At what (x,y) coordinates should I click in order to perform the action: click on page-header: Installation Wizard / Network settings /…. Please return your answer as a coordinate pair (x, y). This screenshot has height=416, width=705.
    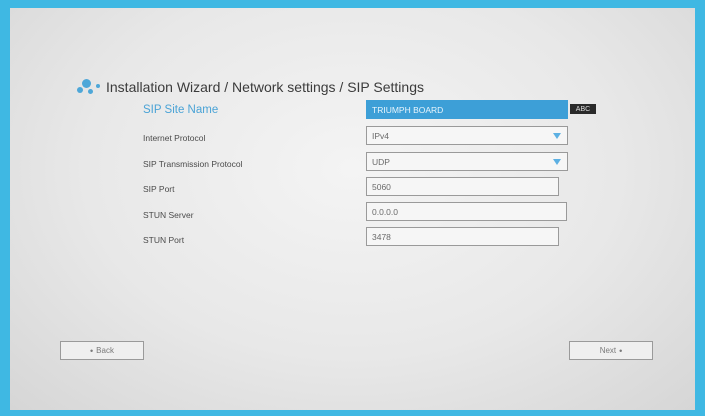
    Looking at the image, I should click on (249, 87).